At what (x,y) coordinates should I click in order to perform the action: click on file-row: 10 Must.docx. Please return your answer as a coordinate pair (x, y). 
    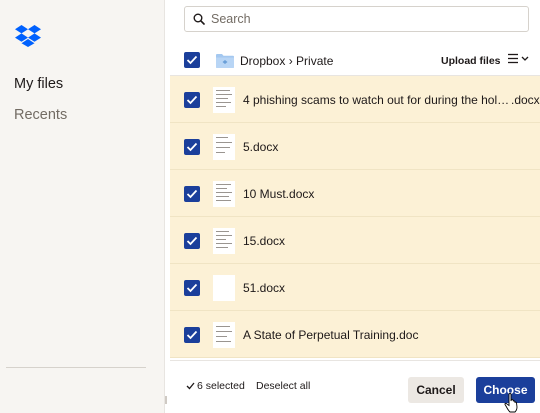
    Looking at the image, I should click on (355, 193).